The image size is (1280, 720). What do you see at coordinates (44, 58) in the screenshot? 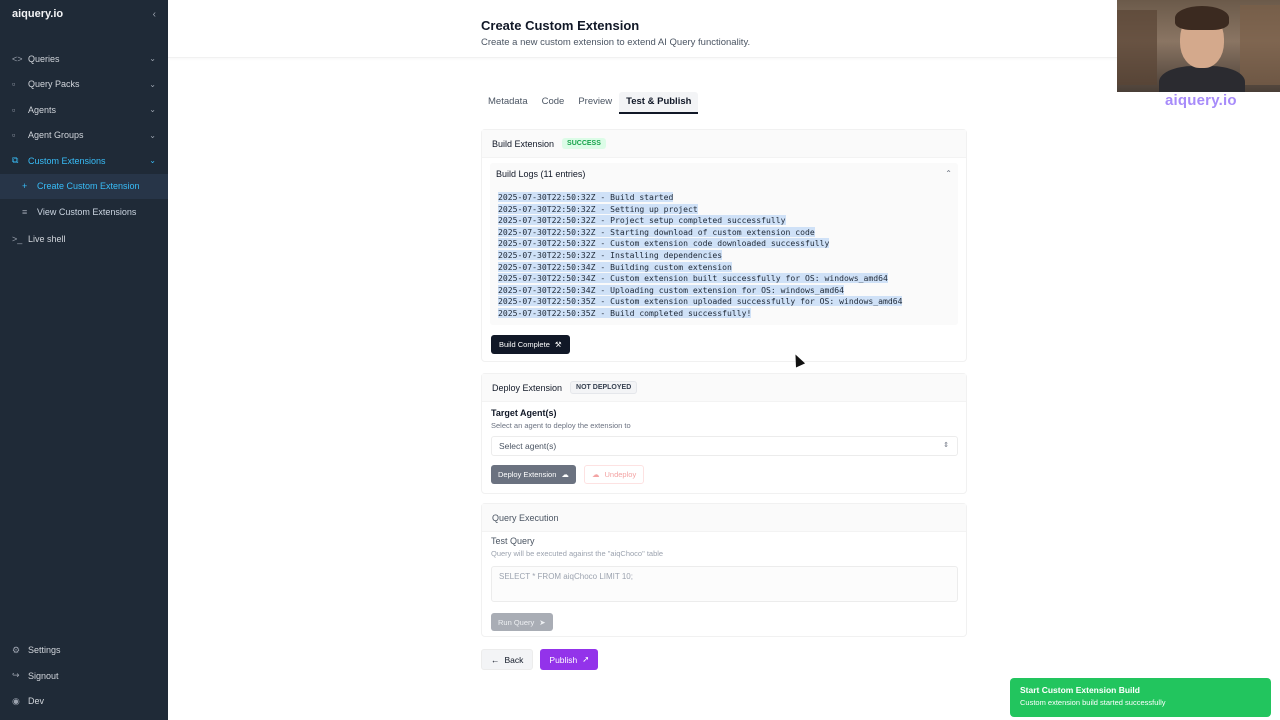
I see `sidebar-item-label: Queries` at bounding box center [44, 58].